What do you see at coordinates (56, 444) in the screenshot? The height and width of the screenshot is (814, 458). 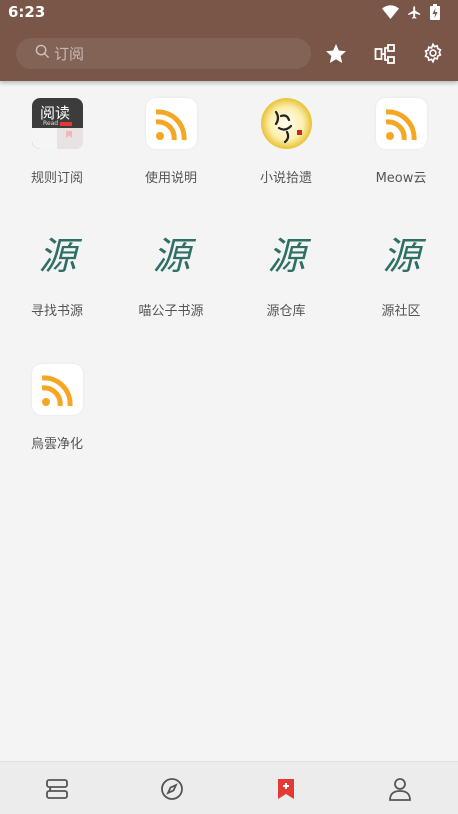 I see `subscription-label: 烏雲净化` at bounding box center [56, 444].